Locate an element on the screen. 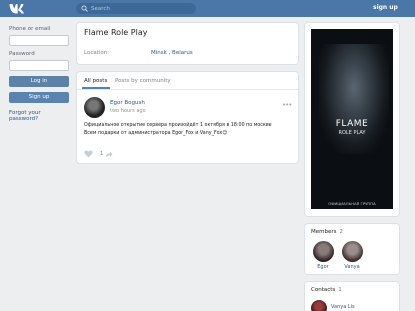 This screenshot has height=311, width=415. poster-subtitle: ROLE PLAY is located at coordinates (352, 133).